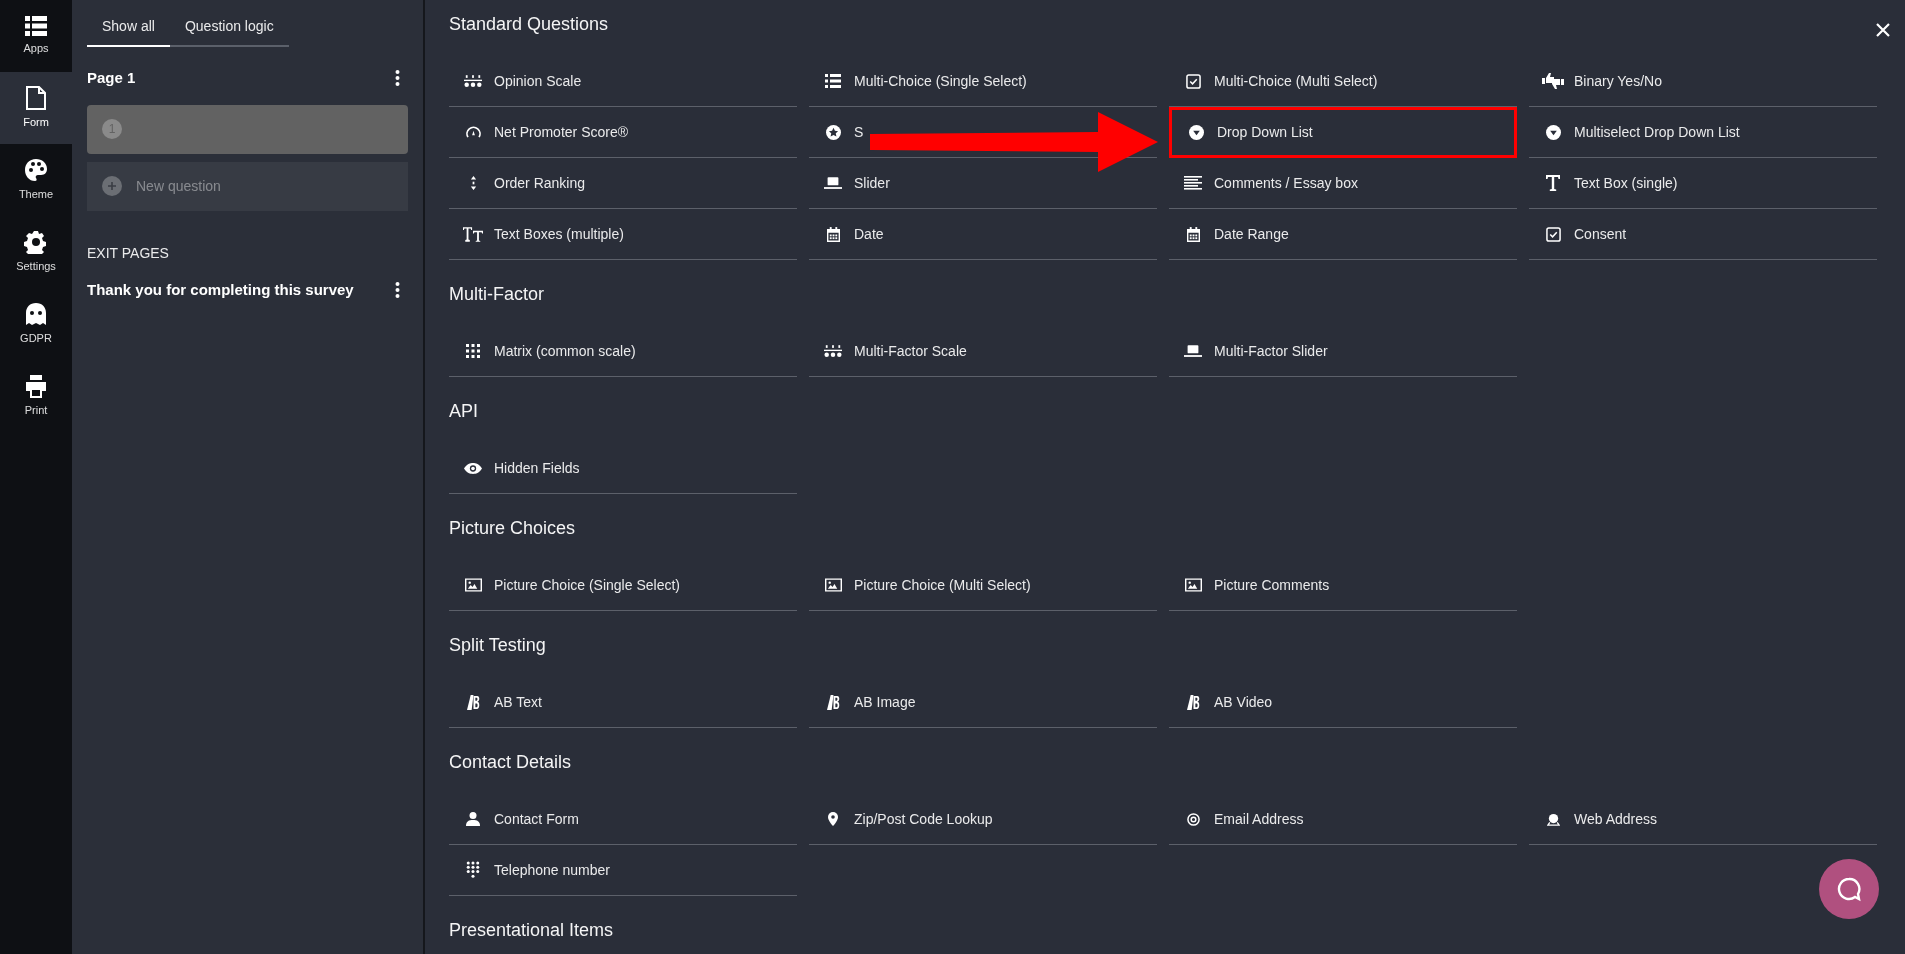 Image resolution: width=1905 pixels, height=954 pixels. What do you see at coordinates (623, 183) in the screenshot?
I see `question-type-item: Order Ranking` at bounding box center [623, 183].